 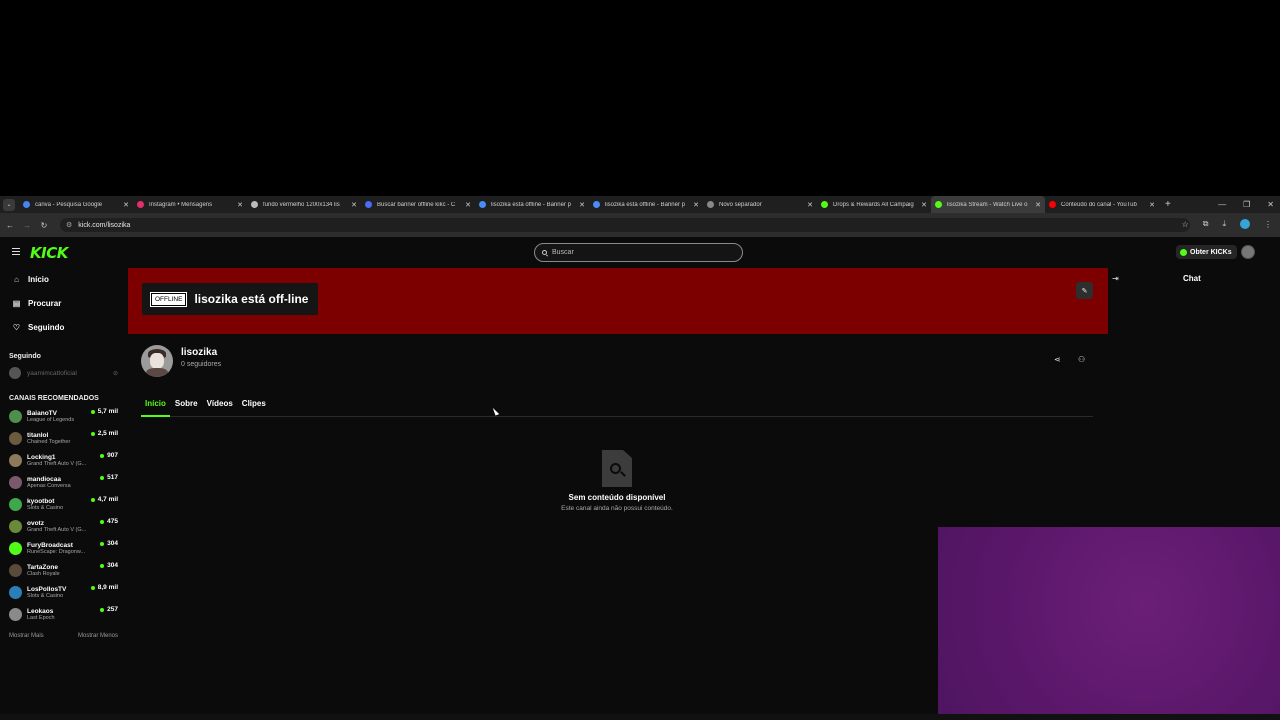 What do you see at coordinates (1268, 224) in the screenshot?
I see `menu-dots-icon: ⋮` at bounding box center [1268, 224].